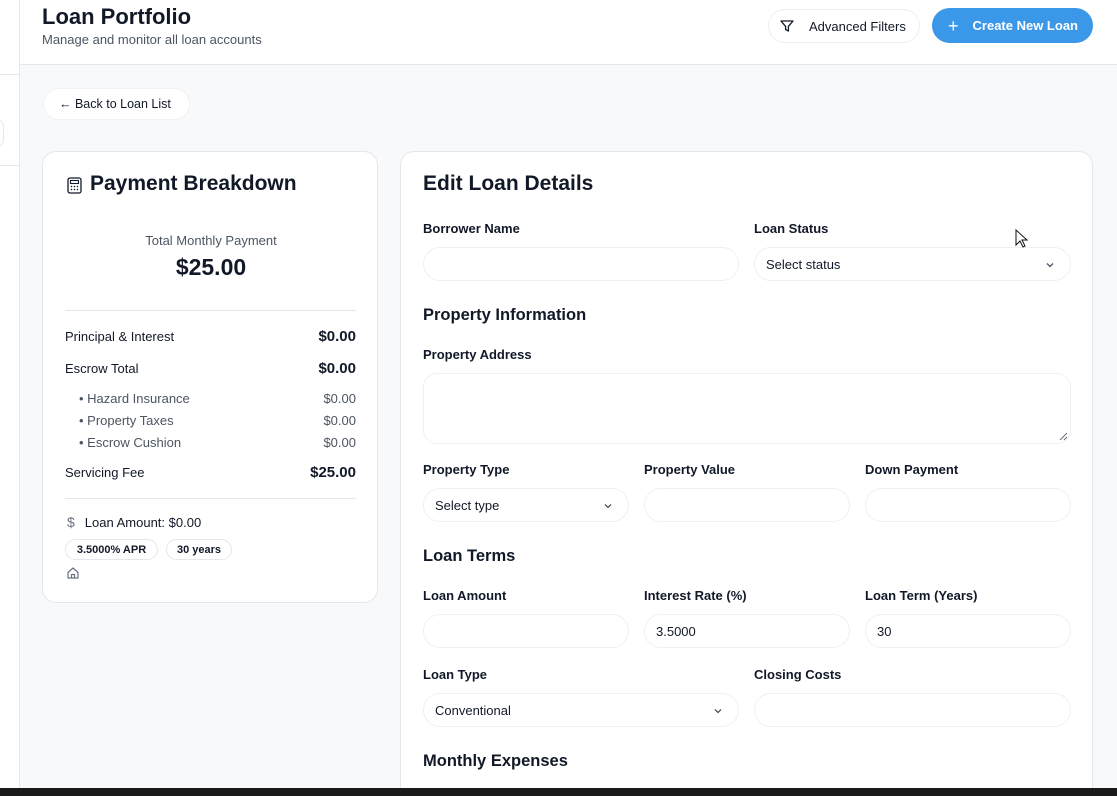  What do you see at coordinates (339, 442) in the screenshot?
I see `escrow-cushion-value: $0.00` at bounding box center [339, 442].